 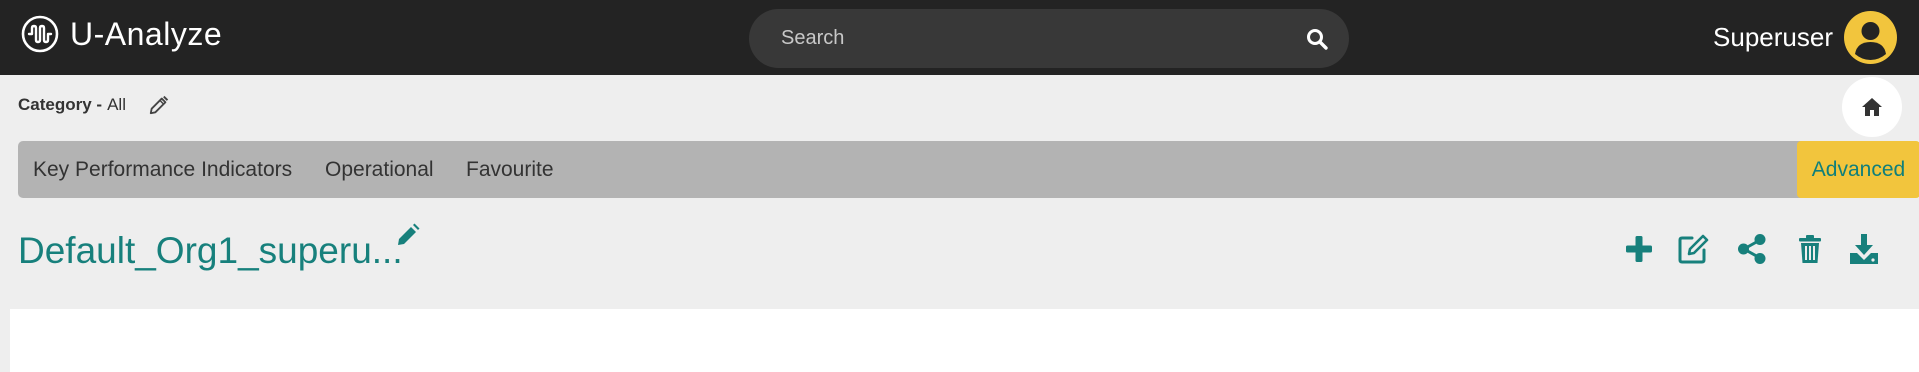 What do you see at coordinates (379, 169) in the screenshot?
I see `tab-operational: Operational` at bounding box center [379, 169].